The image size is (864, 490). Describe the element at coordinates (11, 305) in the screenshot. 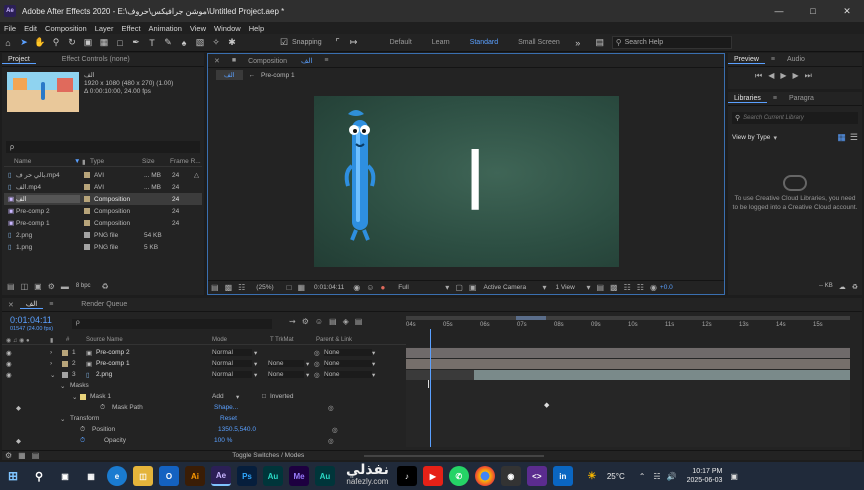

I see `close-tab-icon: ✕` at that location.